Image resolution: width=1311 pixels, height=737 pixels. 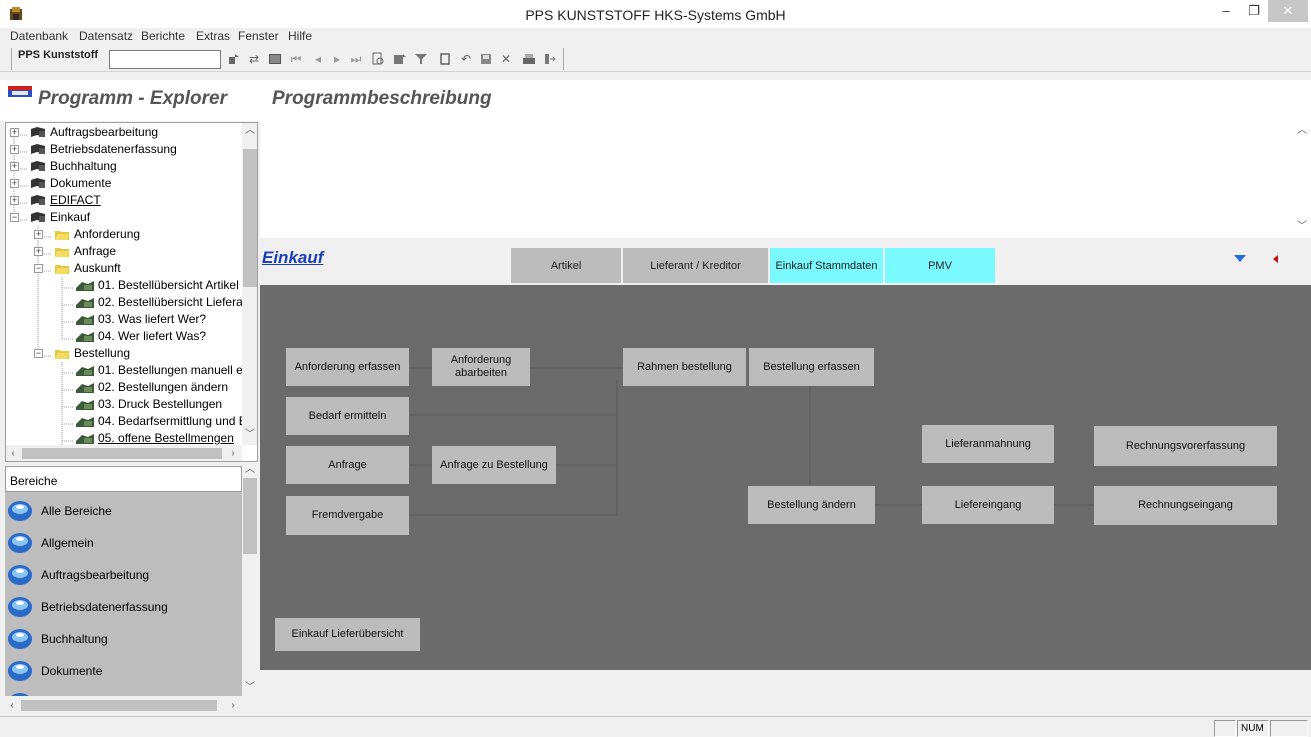 I want to click on next-record-icon: ▸, so click(x=337, y=59).